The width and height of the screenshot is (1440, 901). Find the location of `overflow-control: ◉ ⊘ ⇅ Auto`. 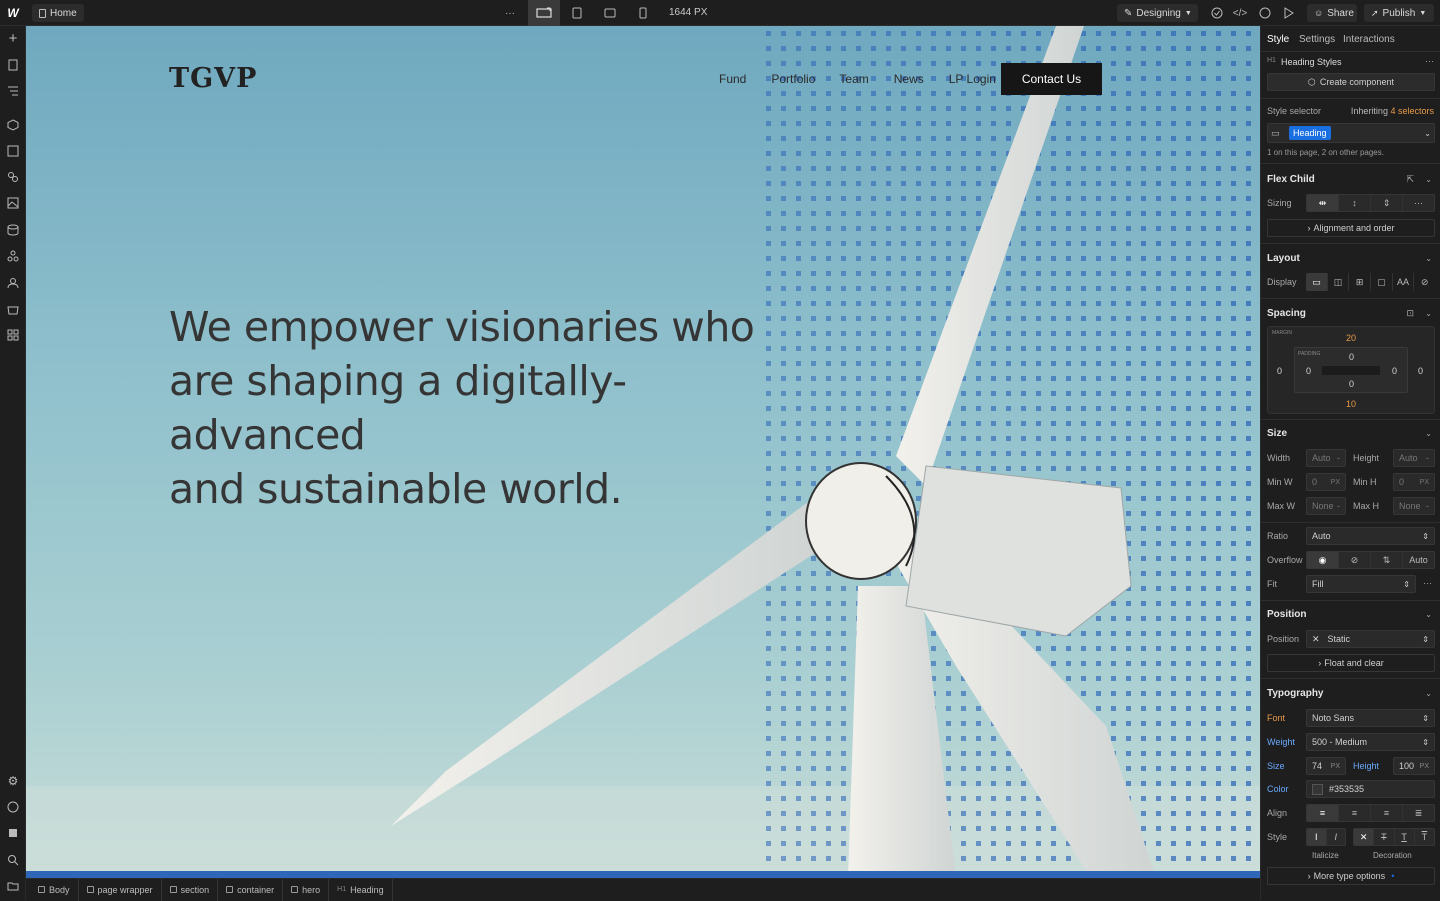

overflow-control: ◉ ⊘ ⇅ Auto is located at coordinates (1370, 560).